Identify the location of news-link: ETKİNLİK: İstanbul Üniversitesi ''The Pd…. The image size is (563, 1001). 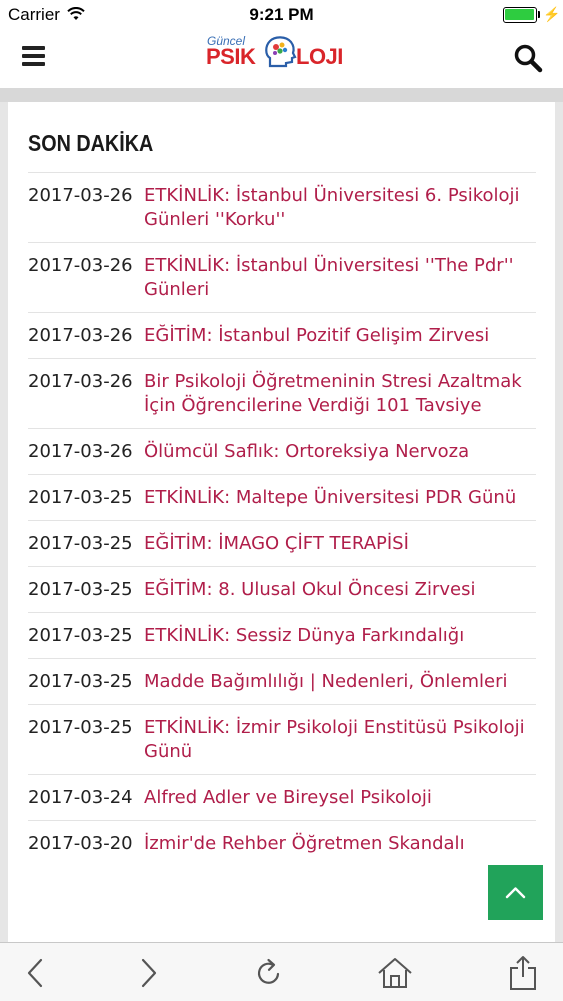
(340, 278).